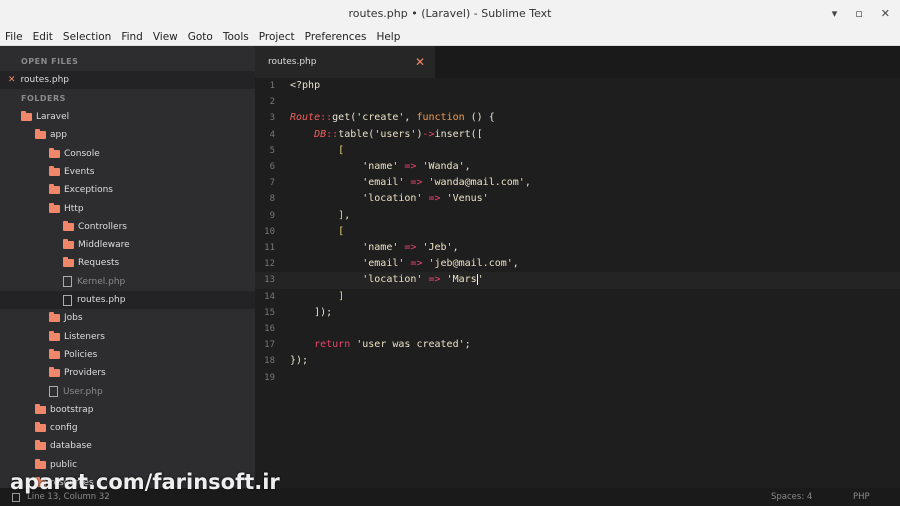 Image resolution: width=900 pixels, height=506 pixels. What do you see at coordinates (336, 36) in the screenshot?
I see `menu-preferences: Preferences` at bounding box center [336, 36].